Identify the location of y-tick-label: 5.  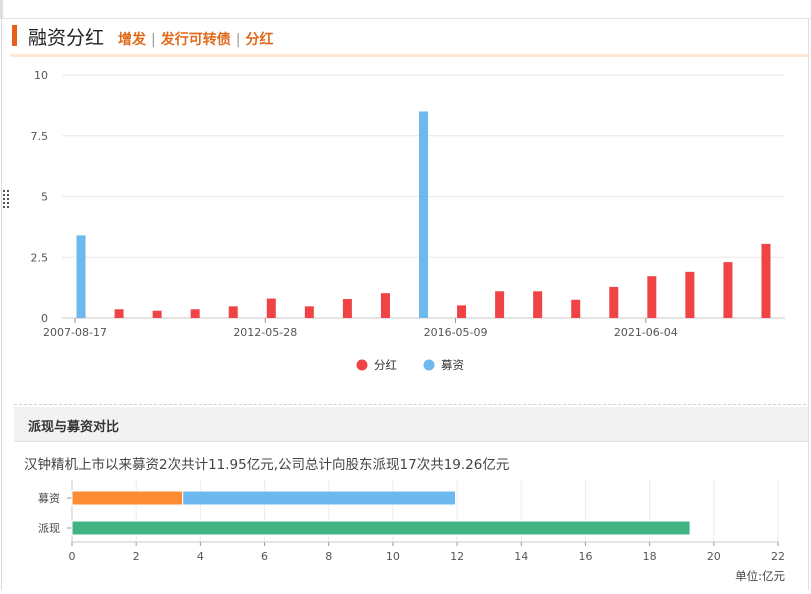
(44, 197).